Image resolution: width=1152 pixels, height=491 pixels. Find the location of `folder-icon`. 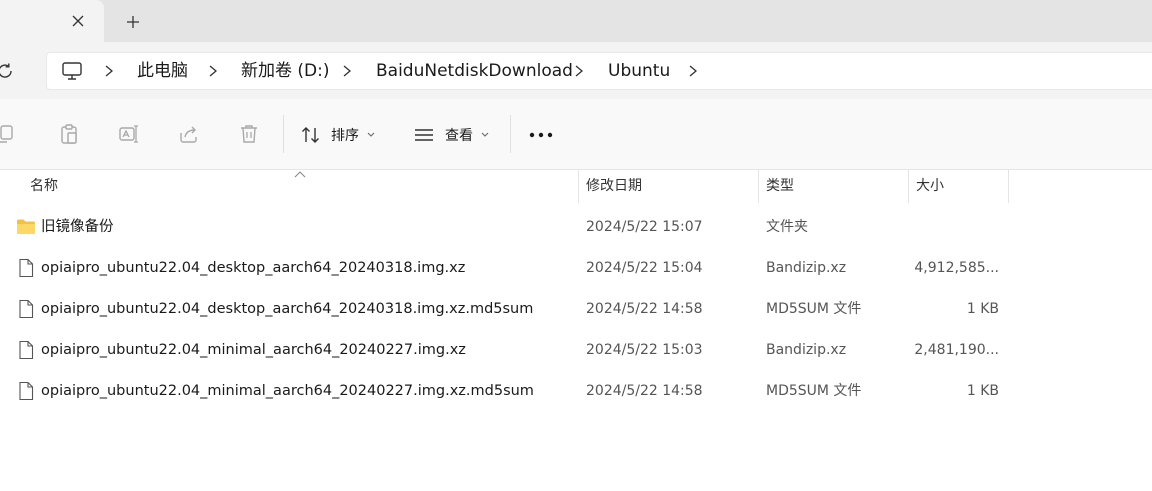

folder-icon is located at coordinates (26, 226).